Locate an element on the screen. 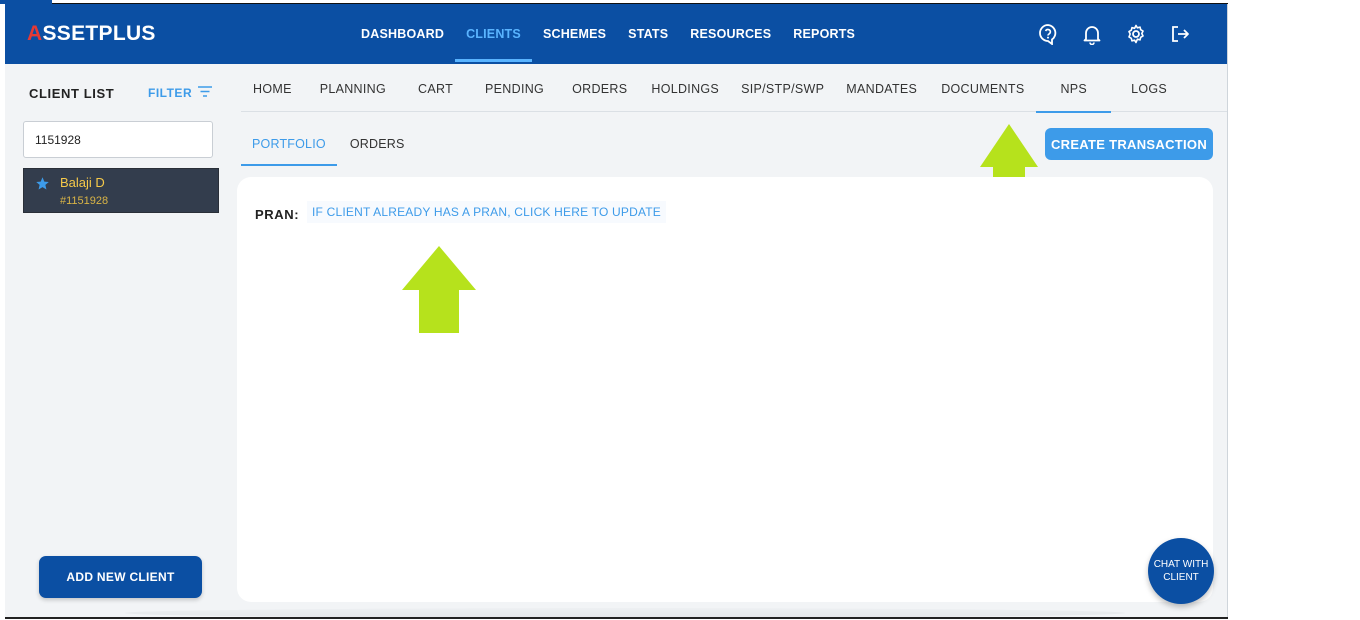 This screenshot has width=1360, height=620. nav-schemes: SCHEMES is located at coordinates (574, 34).